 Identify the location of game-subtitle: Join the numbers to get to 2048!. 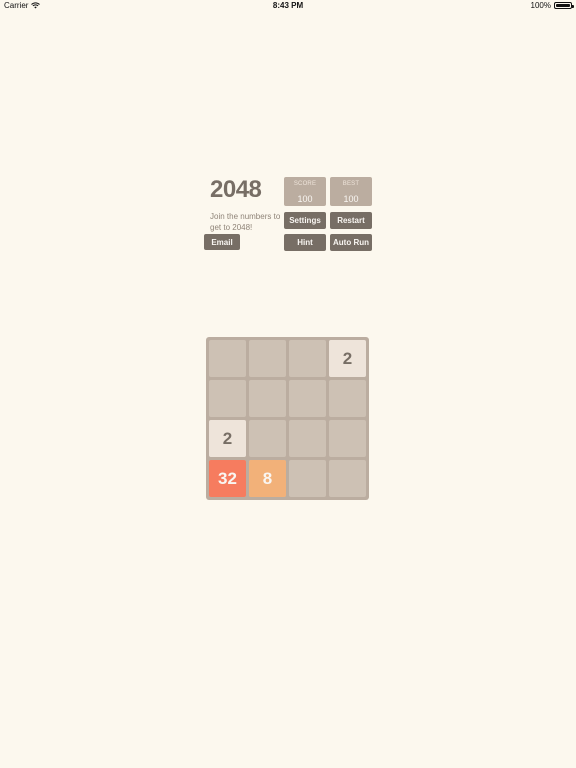
(245, 222).